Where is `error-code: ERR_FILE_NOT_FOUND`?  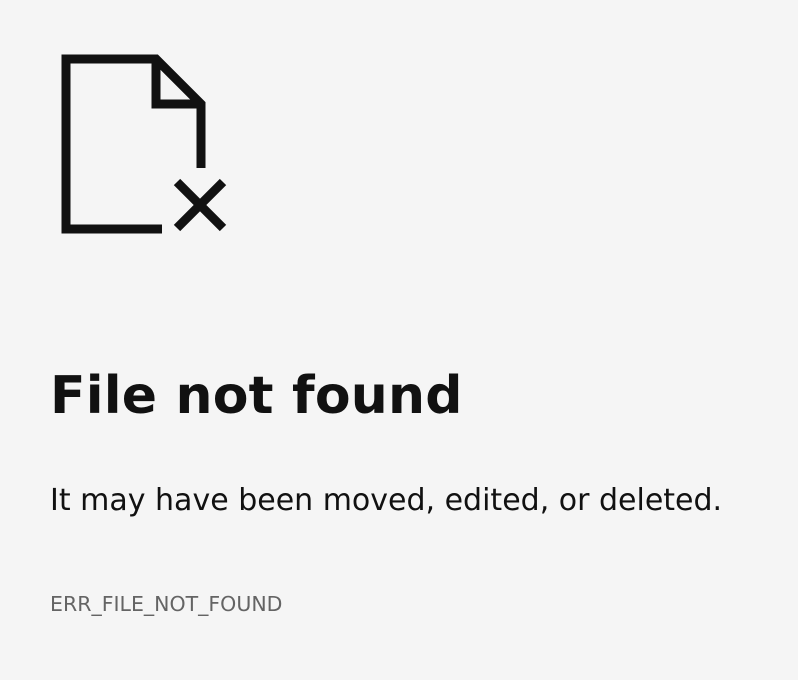 error-code: ERR_FILE_NOT_FOUND is located at coordinates (166, 604).